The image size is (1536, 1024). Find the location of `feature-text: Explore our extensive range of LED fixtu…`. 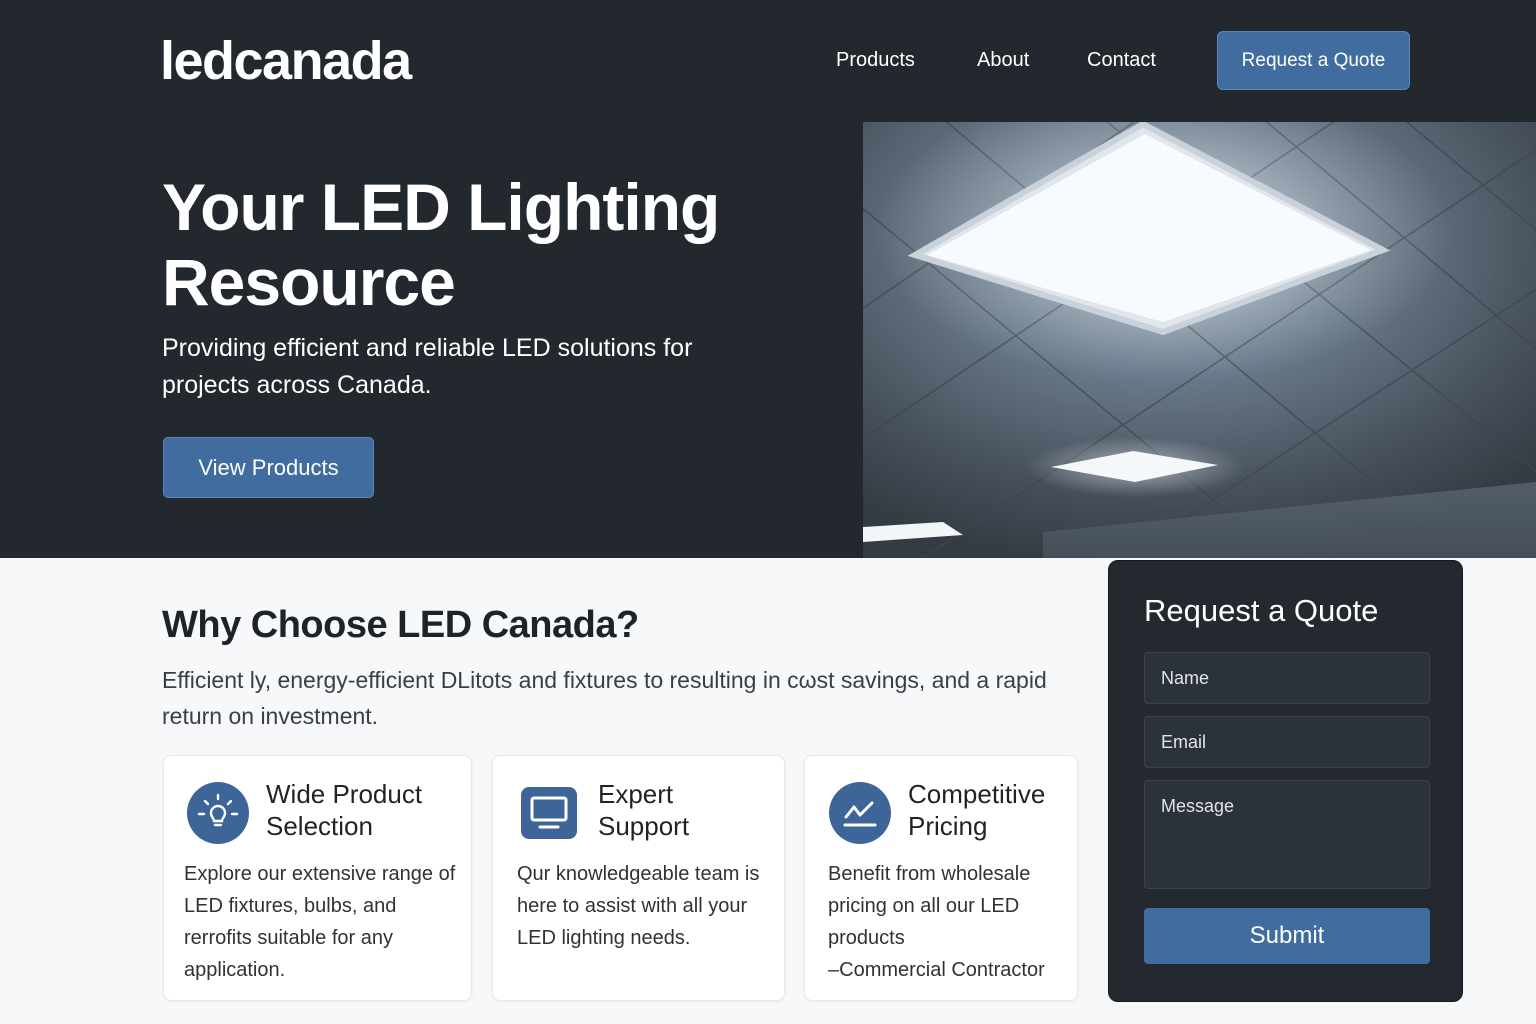

feature-text: Explore our extensive range of LED fixtu… is located at coordinates (320, 922).